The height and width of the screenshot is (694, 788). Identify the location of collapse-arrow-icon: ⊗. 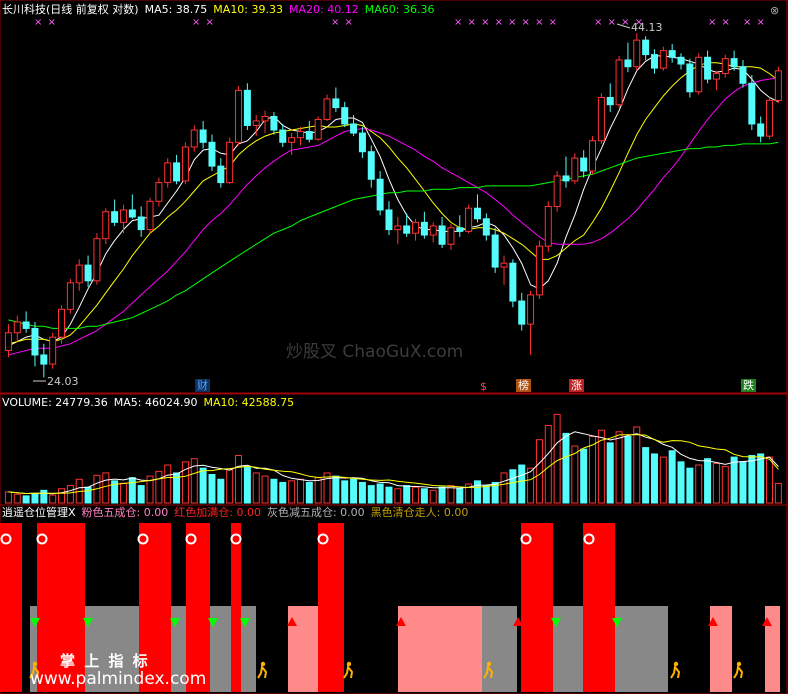
(774, 10).